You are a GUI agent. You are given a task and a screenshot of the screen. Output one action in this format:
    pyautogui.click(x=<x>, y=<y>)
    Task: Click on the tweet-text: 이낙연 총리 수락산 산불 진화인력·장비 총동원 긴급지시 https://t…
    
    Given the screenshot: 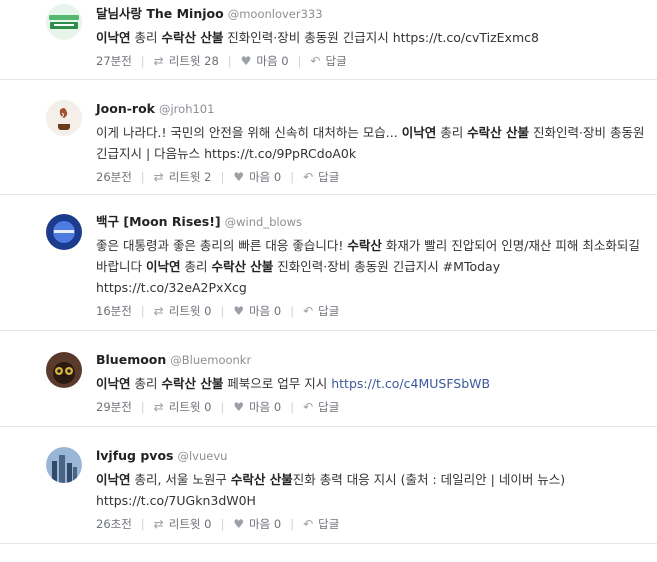 What is the action you would take?
    pyautogui.click(x=372, y=37)
    